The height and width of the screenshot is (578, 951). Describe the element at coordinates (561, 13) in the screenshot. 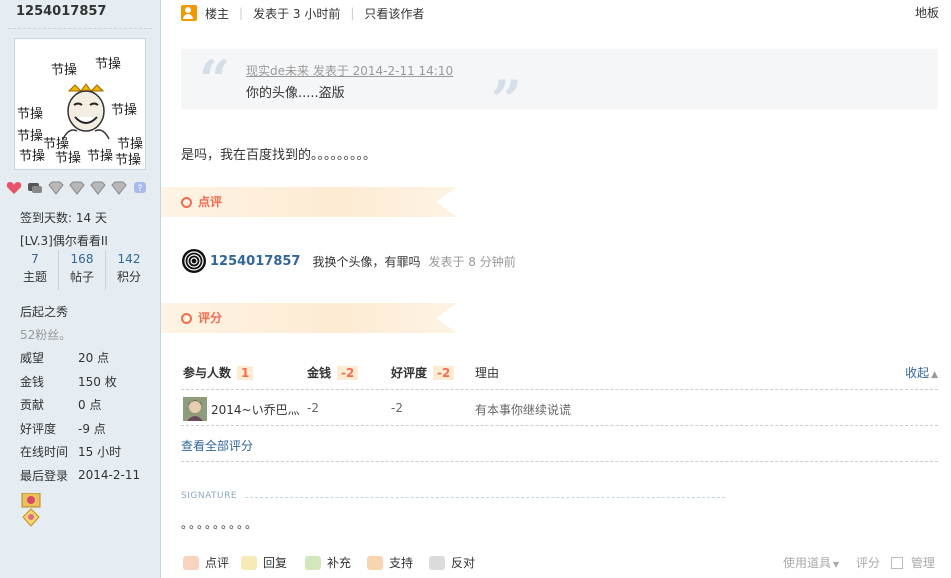

I see `post-header: 楼主 | 发表于 3 小时前 | 只看该作者` at that location.